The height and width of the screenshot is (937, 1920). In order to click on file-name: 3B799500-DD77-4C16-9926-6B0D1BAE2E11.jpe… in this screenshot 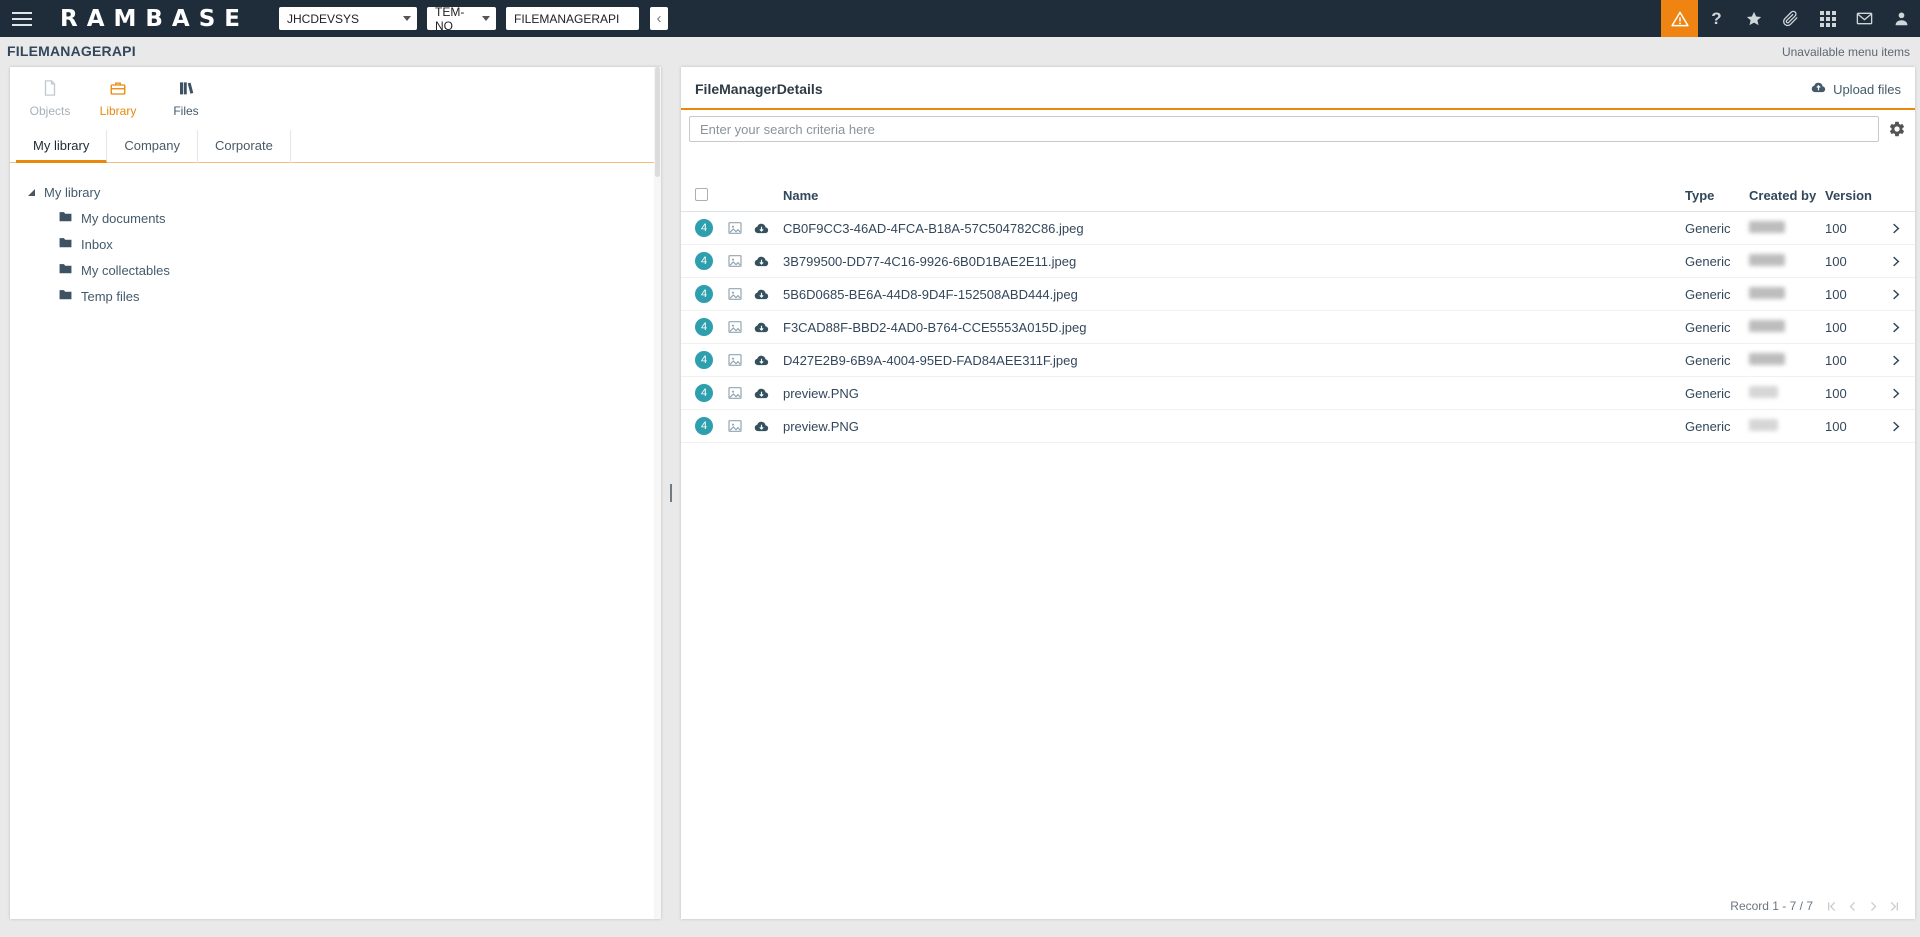, I will do `click(1234, 261)`.